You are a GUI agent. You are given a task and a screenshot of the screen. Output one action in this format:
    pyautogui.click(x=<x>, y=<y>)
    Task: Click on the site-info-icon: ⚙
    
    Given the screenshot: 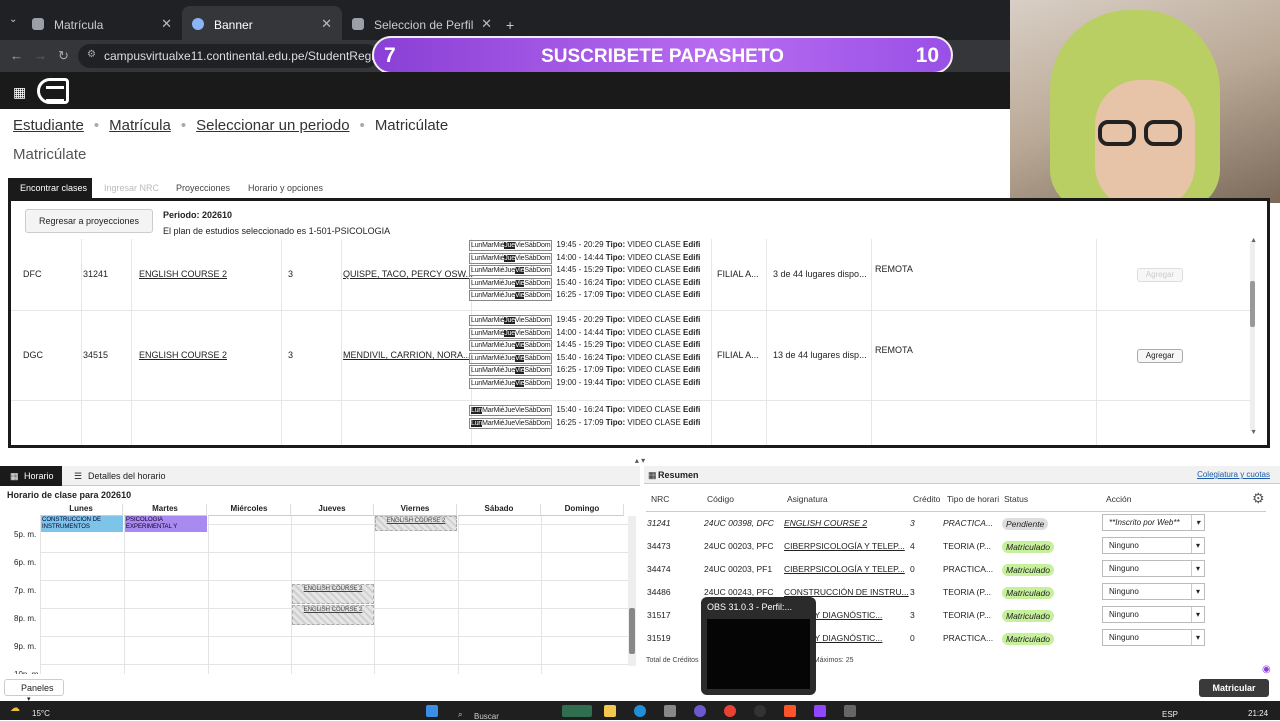 What is the action you would take?
    pyautogui.click(x=91, y=54)
    